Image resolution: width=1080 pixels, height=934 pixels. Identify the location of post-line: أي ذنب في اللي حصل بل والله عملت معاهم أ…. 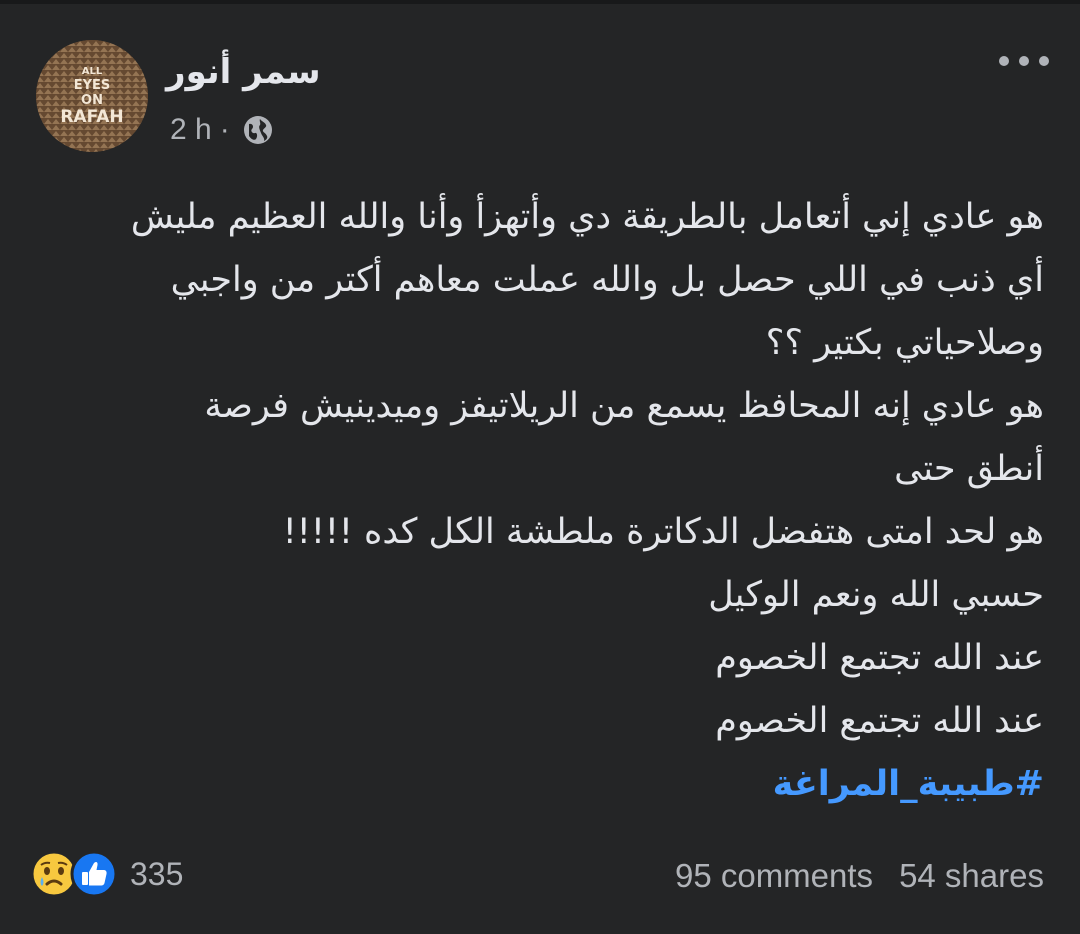
(607, 280).